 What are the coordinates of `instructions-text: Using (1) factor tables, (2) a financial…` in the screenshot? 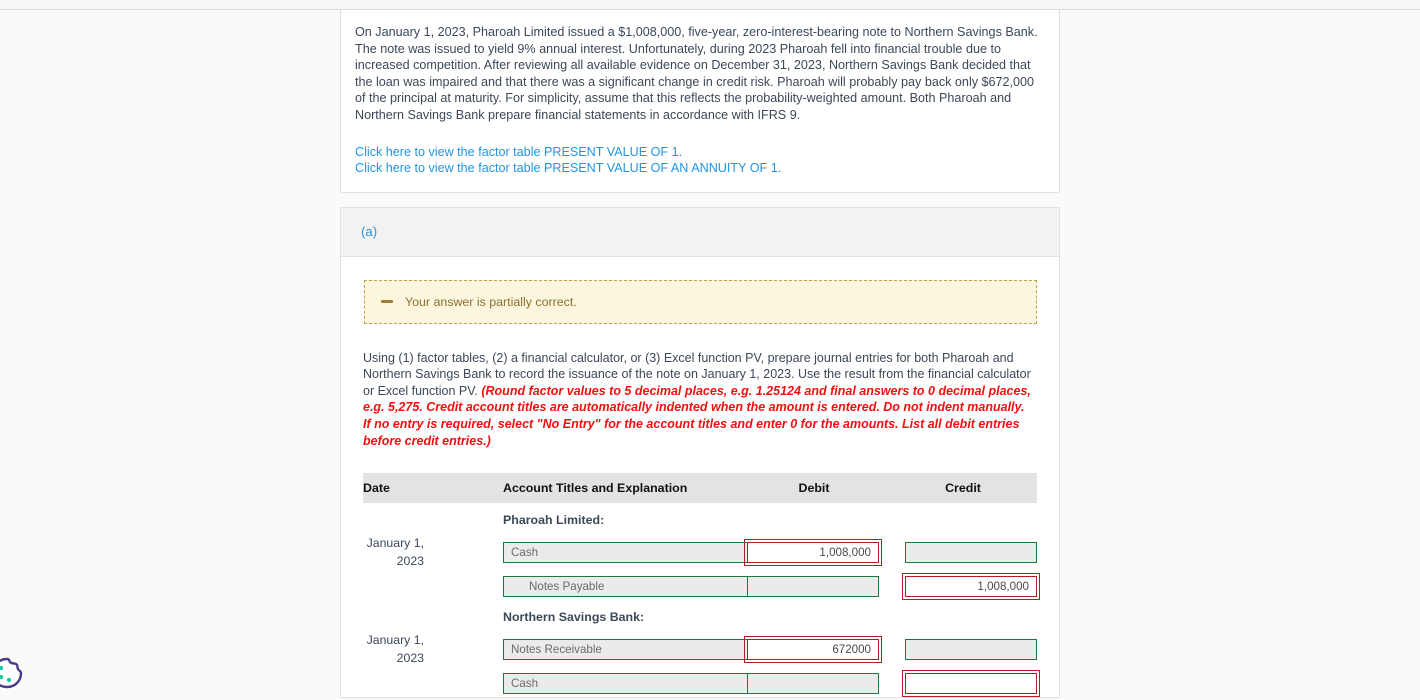 It's located at (700, 400).